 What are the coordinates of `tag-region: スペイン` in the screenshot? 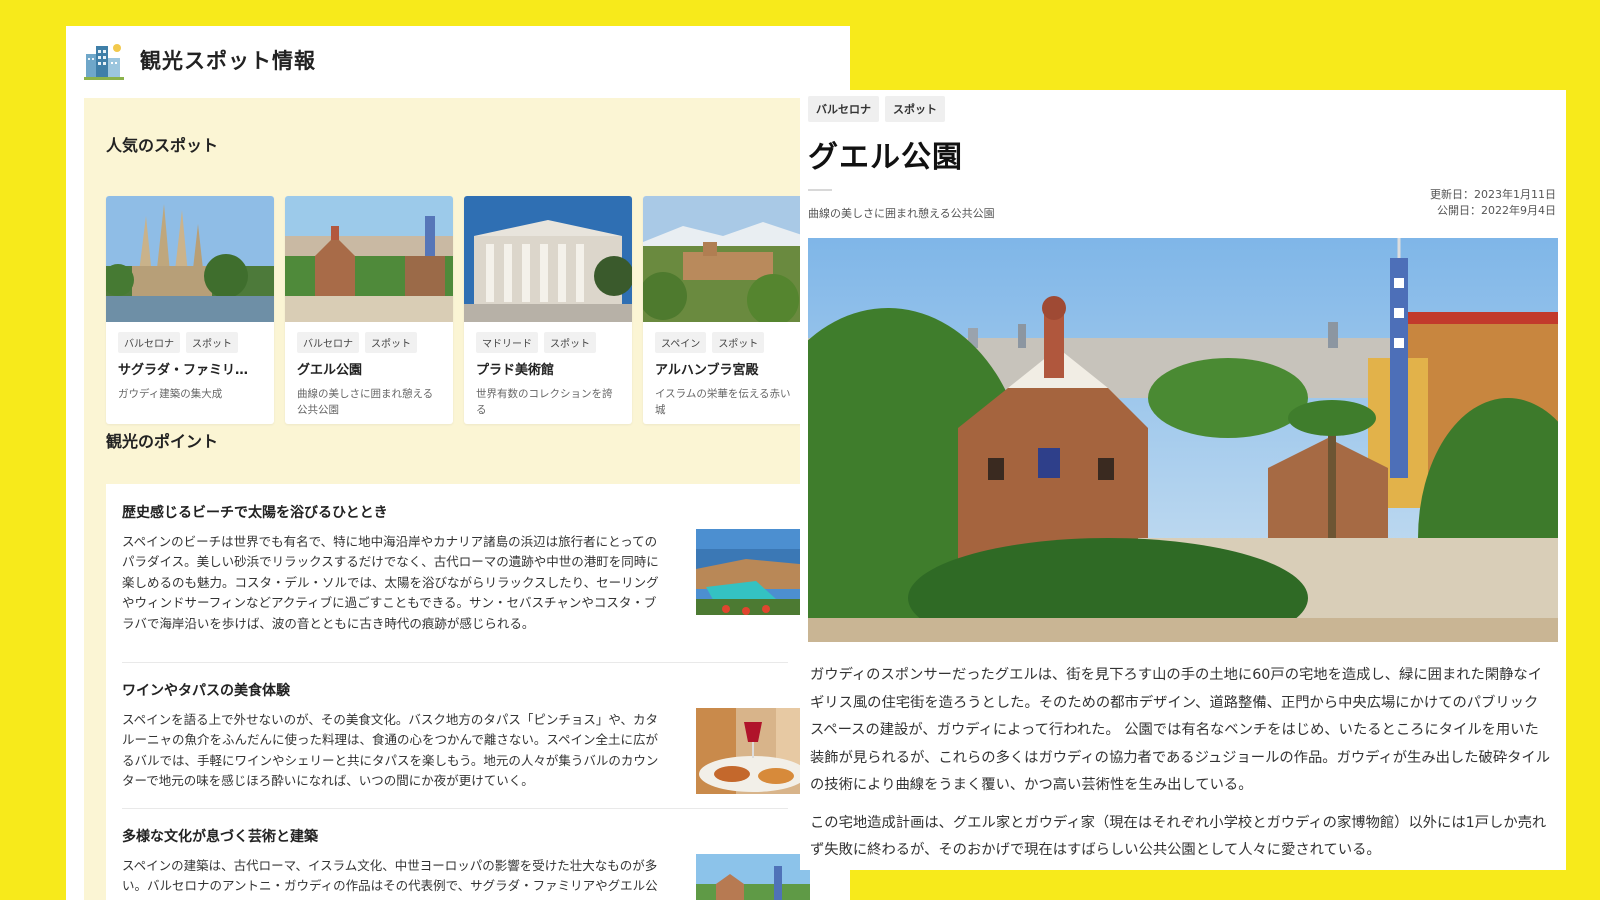 It's located at (681, 342).